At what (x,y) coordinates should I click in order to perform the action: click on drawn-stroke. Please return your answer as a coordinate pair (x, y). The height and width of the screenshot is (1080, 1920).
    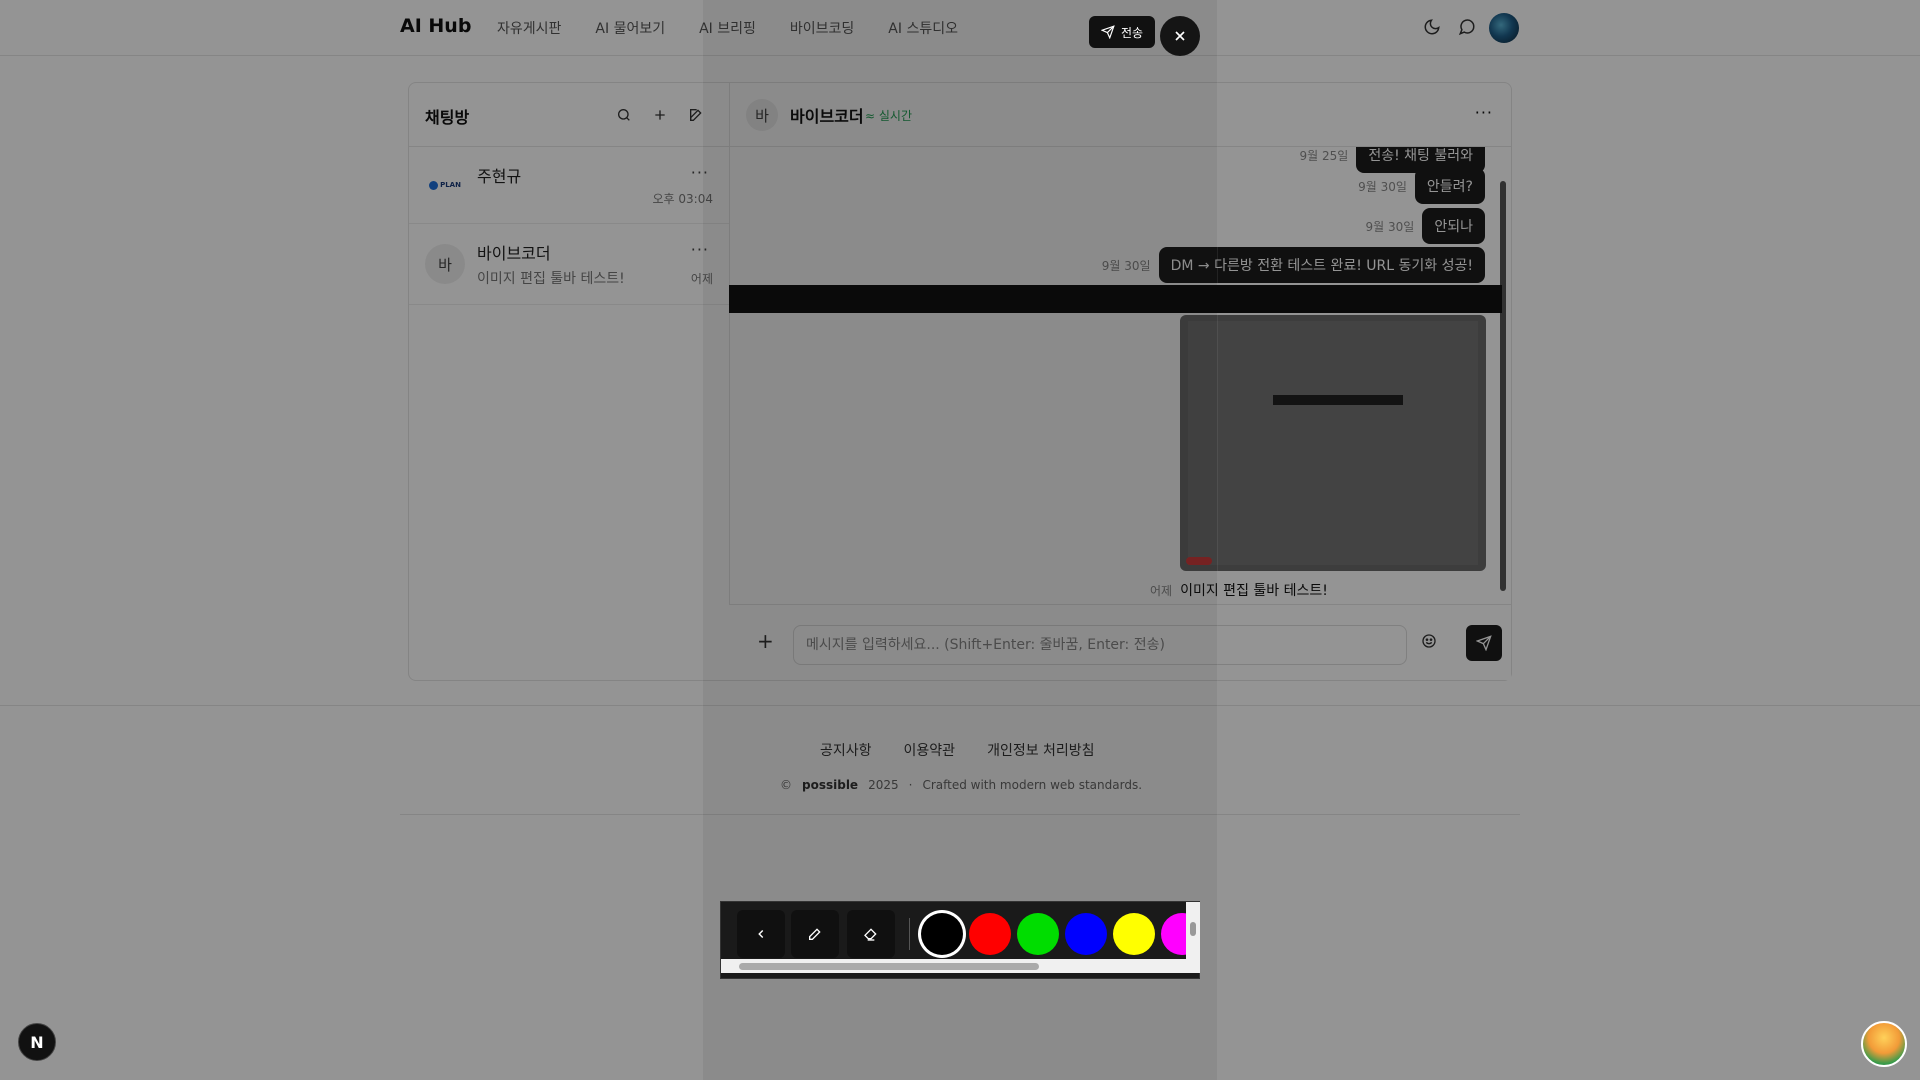
    Looking at the image, I should click on (1115, 299).